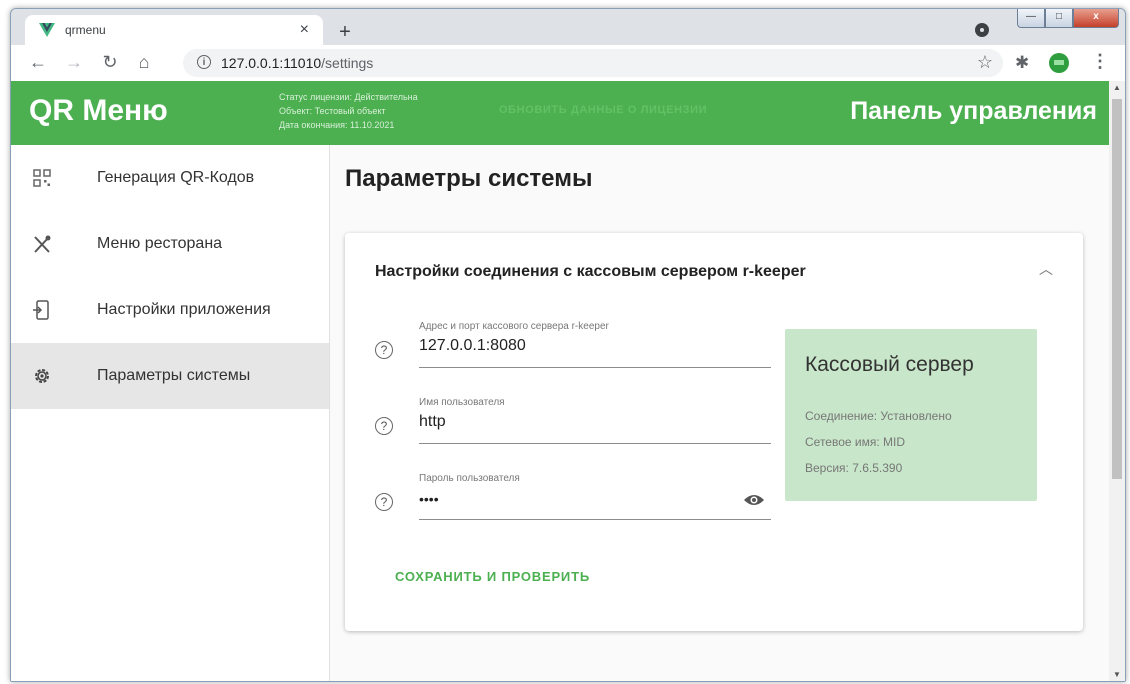 This screenshot has height=684, width=1130. What do you see at coordinates (1031, 18) in the screenshot?
I see `minimize-button: —` at bounding box center [1031, 18].